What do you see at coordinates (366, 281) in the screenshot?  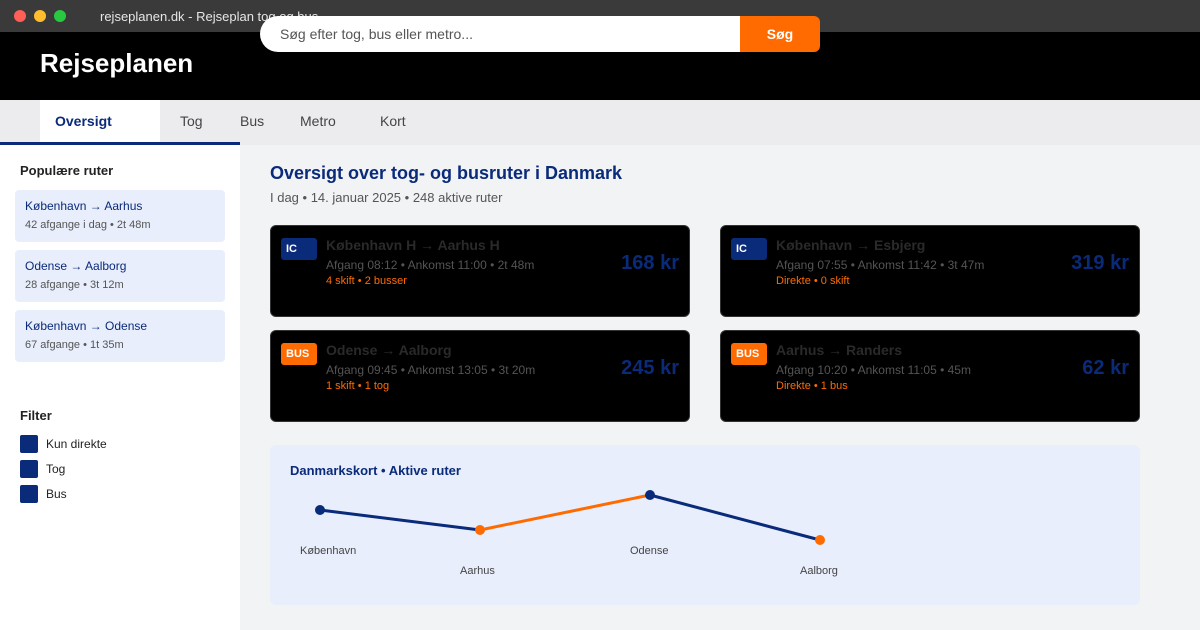 I see `route-card-changes: 4 skift • 2 busser` at bounding box center [366, 281].